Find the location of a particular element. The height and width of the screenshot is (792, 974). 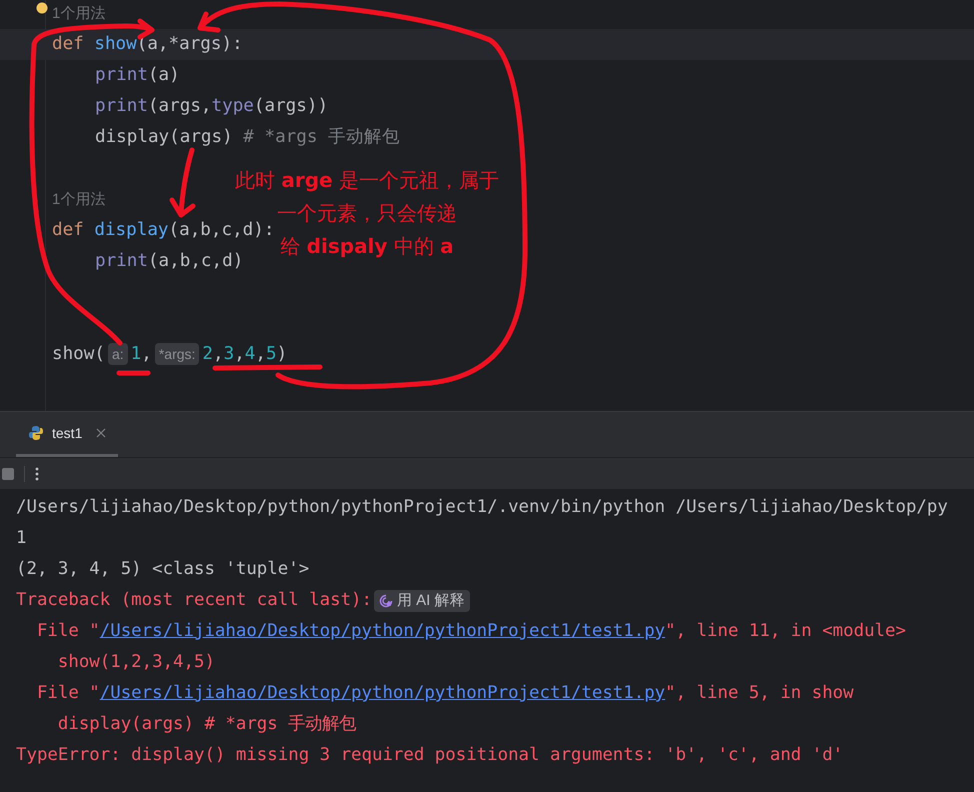

builtin-name: type is located at coordinates (233, 106).